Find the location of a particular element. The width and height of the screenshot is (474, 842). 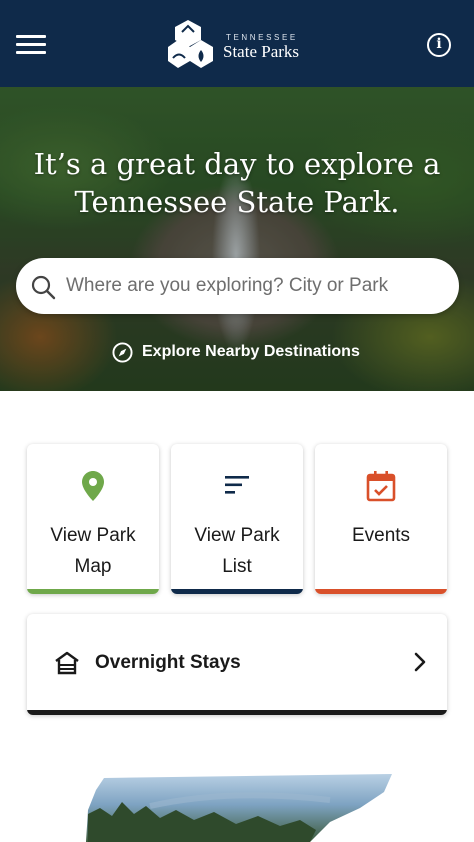

tennessee-map-image is located at coordinates (239, 808).